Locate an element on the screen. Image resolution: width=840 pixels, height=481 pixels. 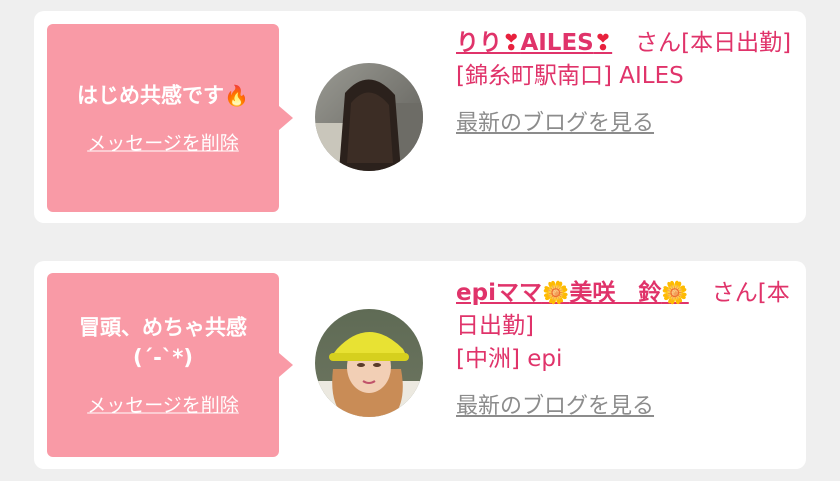
message-text: 冒頭、めちゃ共感 (´-`*) is located at coordinates (163, 342).